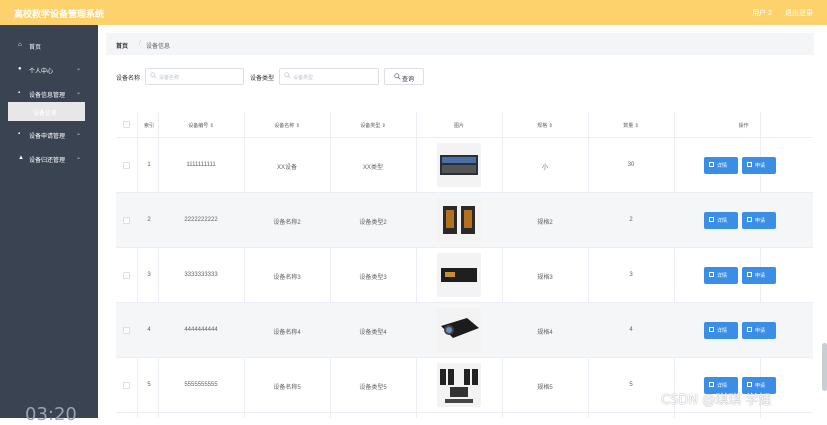 The height and width of the screenshot is (425, 827). I want to click on device-name-input: 设备名称, so click(194, 76).